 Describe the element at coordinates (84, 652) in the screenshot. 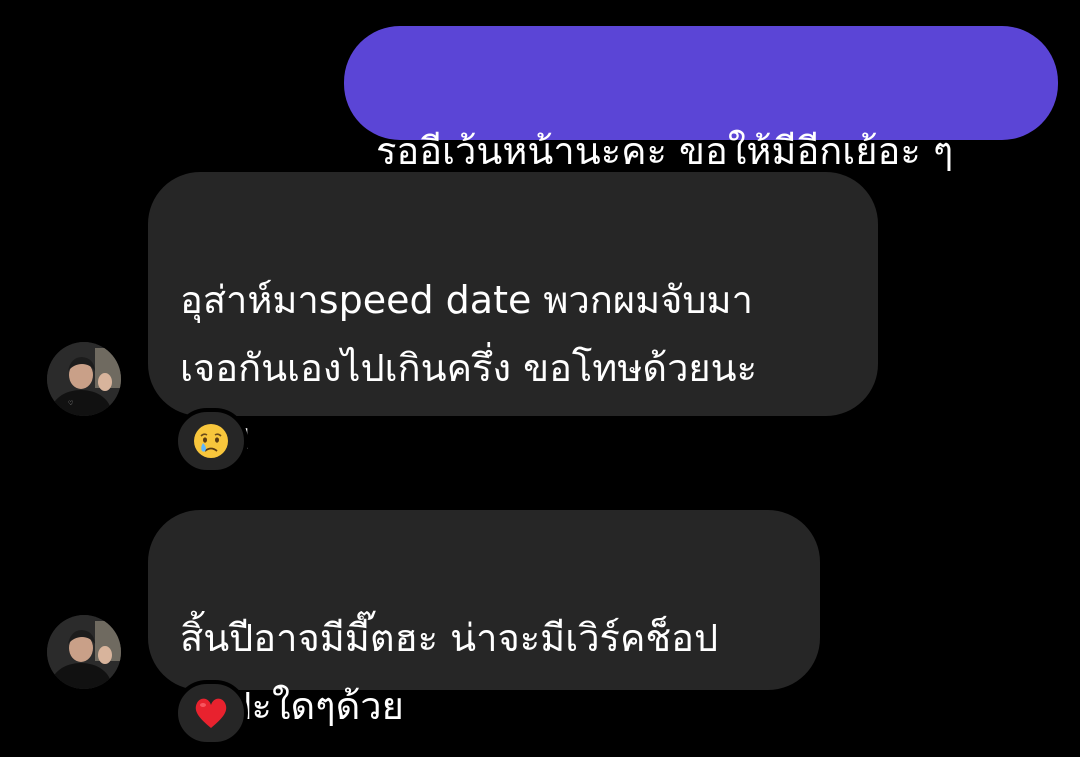

I see `avatar` at that location.